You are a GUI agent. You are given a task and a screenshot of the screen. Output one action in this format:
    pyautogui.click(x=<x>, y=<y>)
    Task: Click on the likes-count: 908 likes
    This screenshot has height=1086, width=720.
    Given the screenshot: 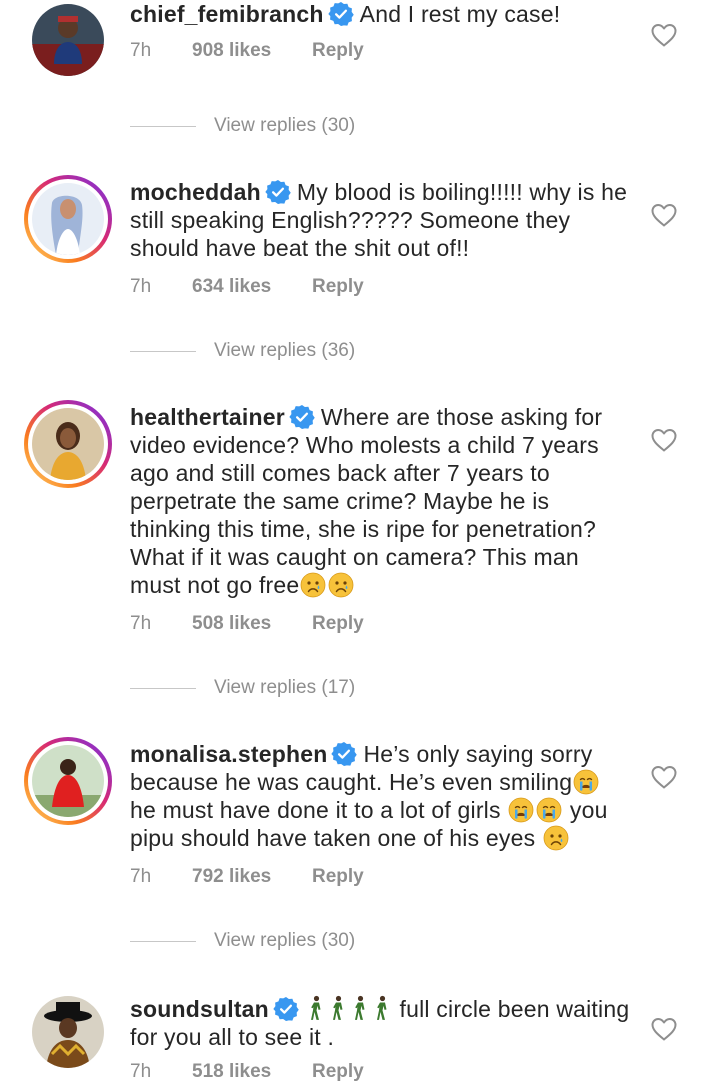 What is the action you would take?
    pyautogui.click(x=231, y=51)
    